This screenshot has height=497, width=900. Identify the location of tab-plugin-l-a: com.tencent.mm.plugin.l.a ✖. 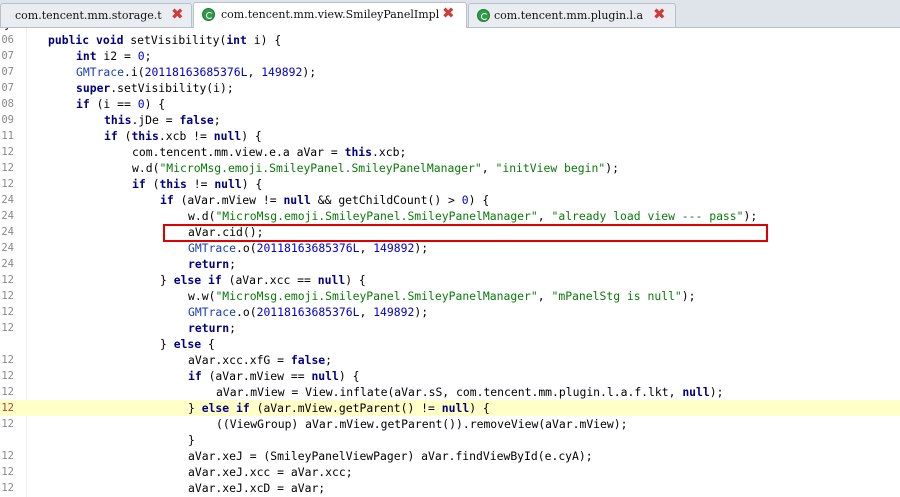
(572, 15).